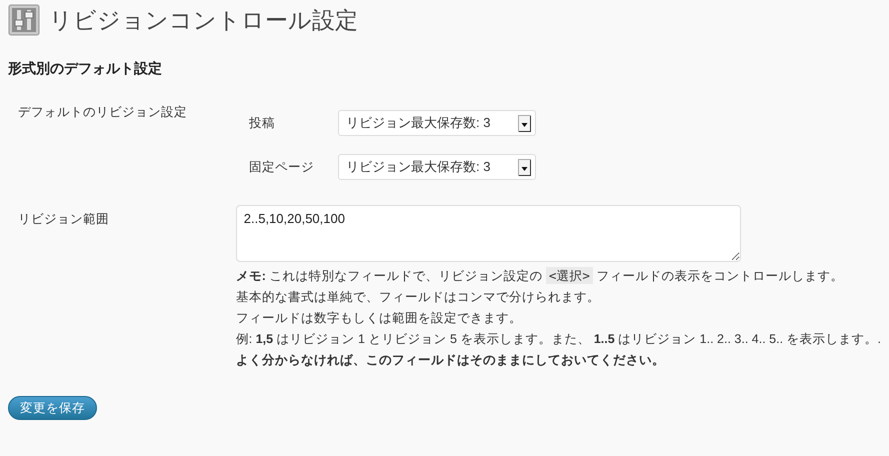 The width and height of the screenshot is (889, 456). Describe the element at coordinates (262, 123) in the screenshot. I see `field-label: 投稿` at that location.